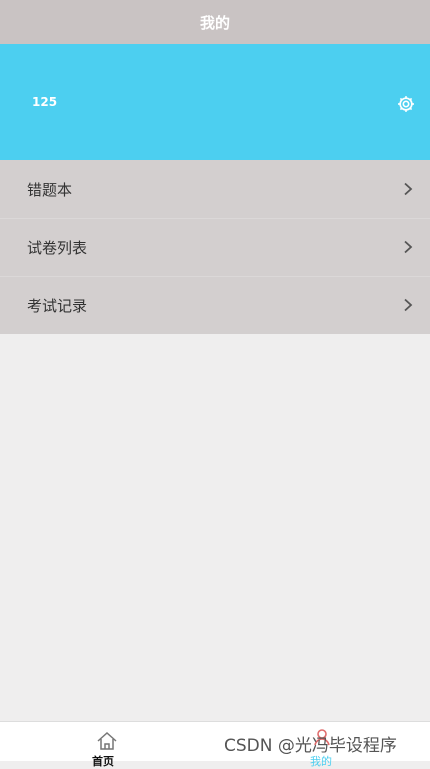 The image size is (430, 769). What do you see at coordinates (215, 189) in the screenshot?
I see `menu-item-wrong-questions: 错题本` at bounding box center [215, 189].